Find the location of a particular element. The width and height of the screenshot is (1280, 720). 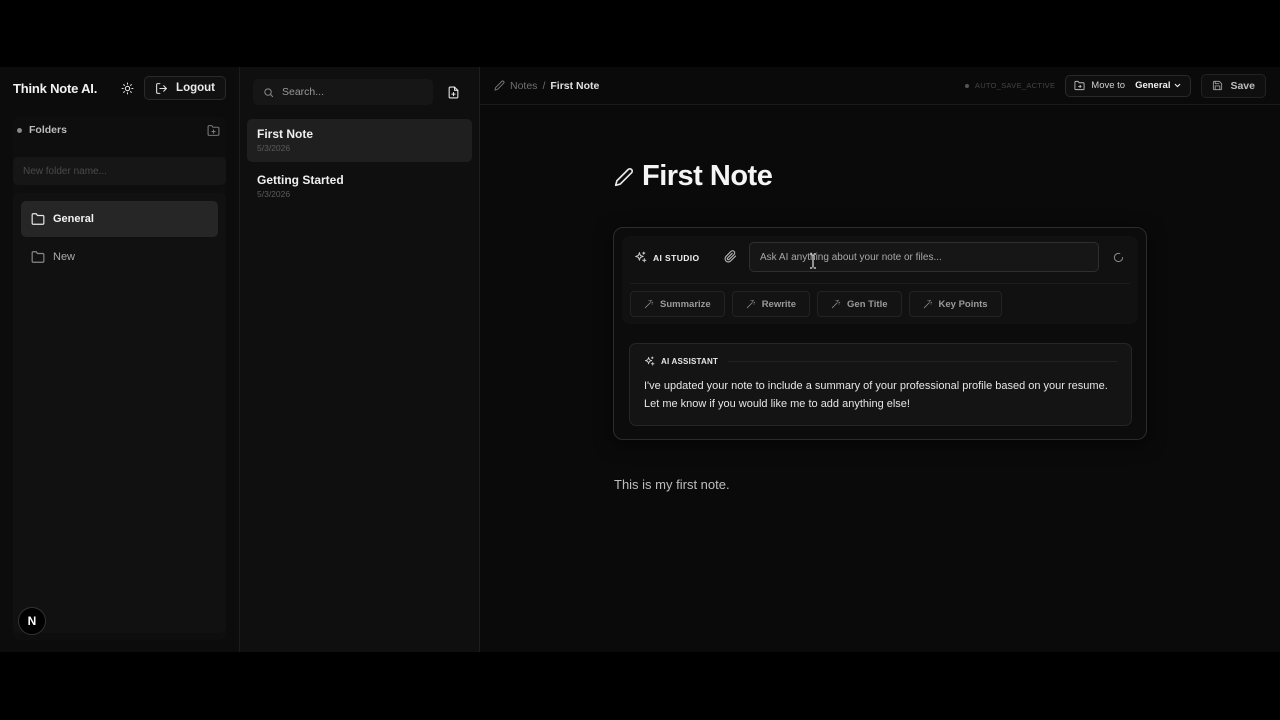

note-title: First Note is located at coordinates (707, 176).